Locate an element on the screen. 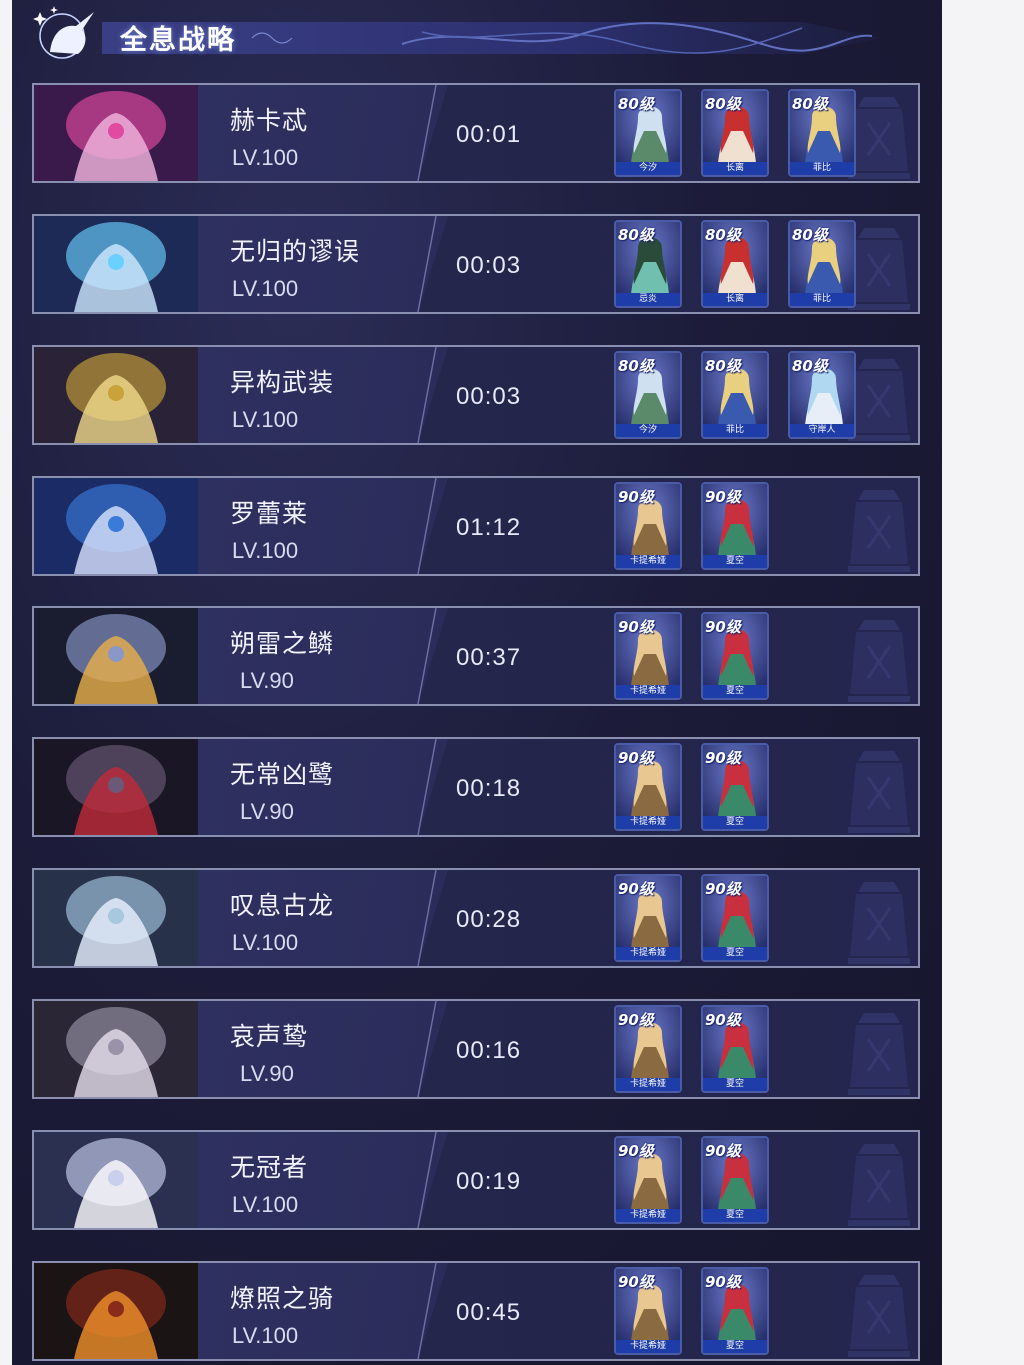  boss-row: 赫卡忒 LV.100 00:01 80级 今汐 80级 长离 80级 菲比 is located at coordinates (476, 133).